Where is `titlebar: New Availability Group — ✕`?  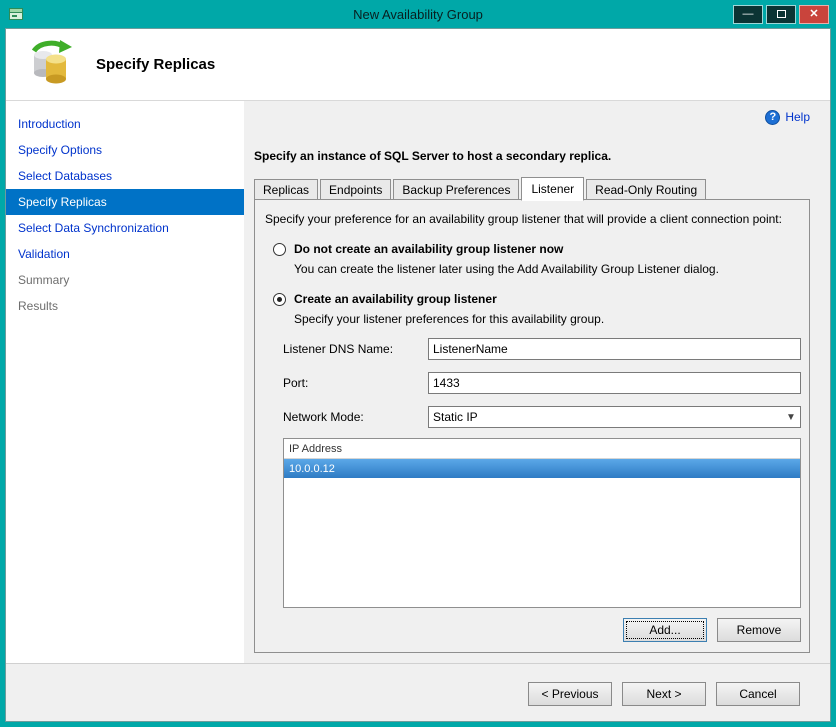
titlebar: New Availability Group — ✕ is located at coordinates (418, 14).